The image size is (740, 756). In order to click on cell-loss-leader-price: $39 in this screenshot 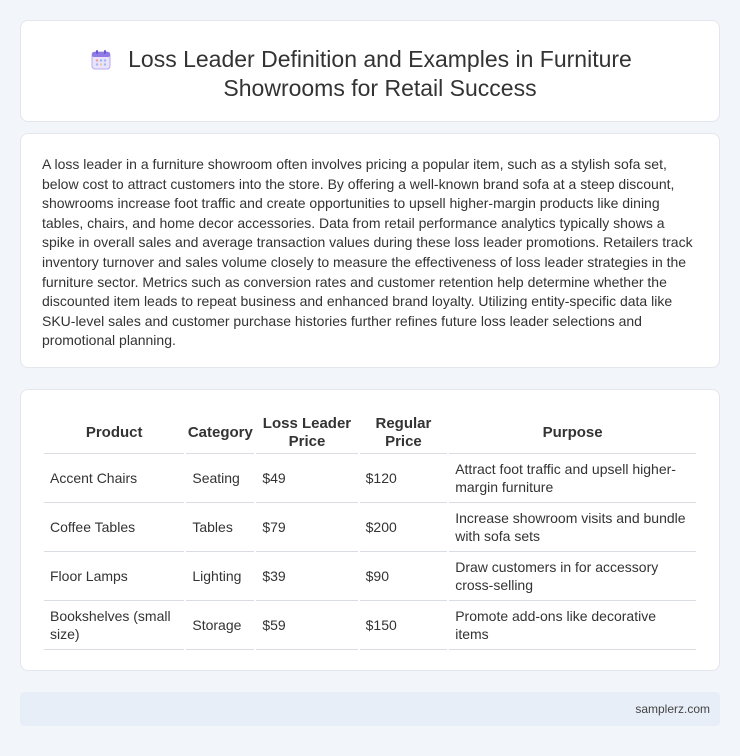, I will do `click(307, 576)`.